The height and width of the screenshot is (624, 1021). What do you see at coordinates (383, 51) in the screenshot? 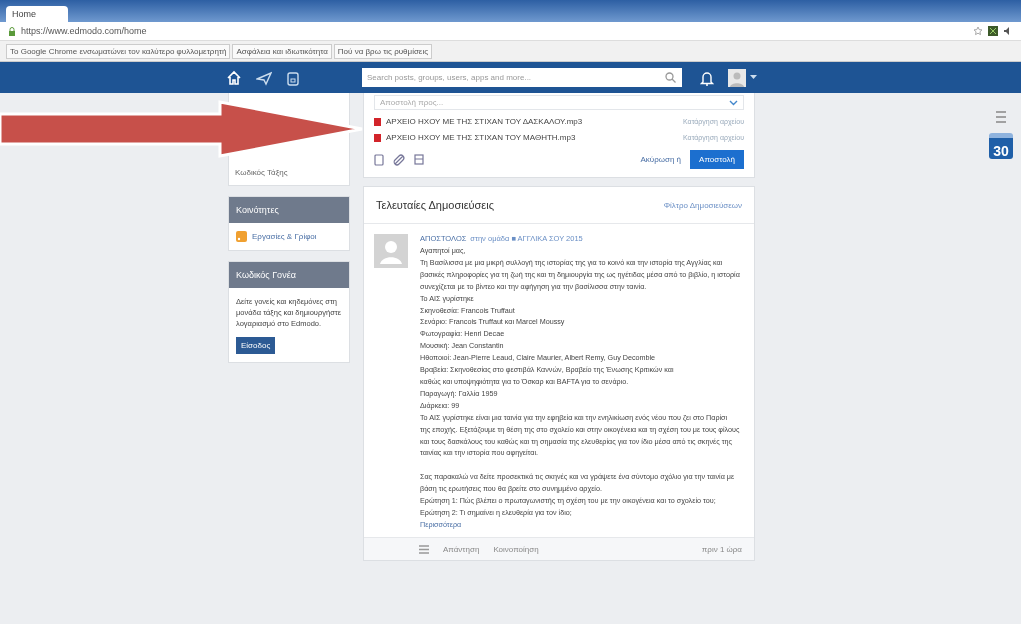
I see `bookmark-item: Πού να βρω τις ρυθμίσεις` at bounding box center [383, 51].